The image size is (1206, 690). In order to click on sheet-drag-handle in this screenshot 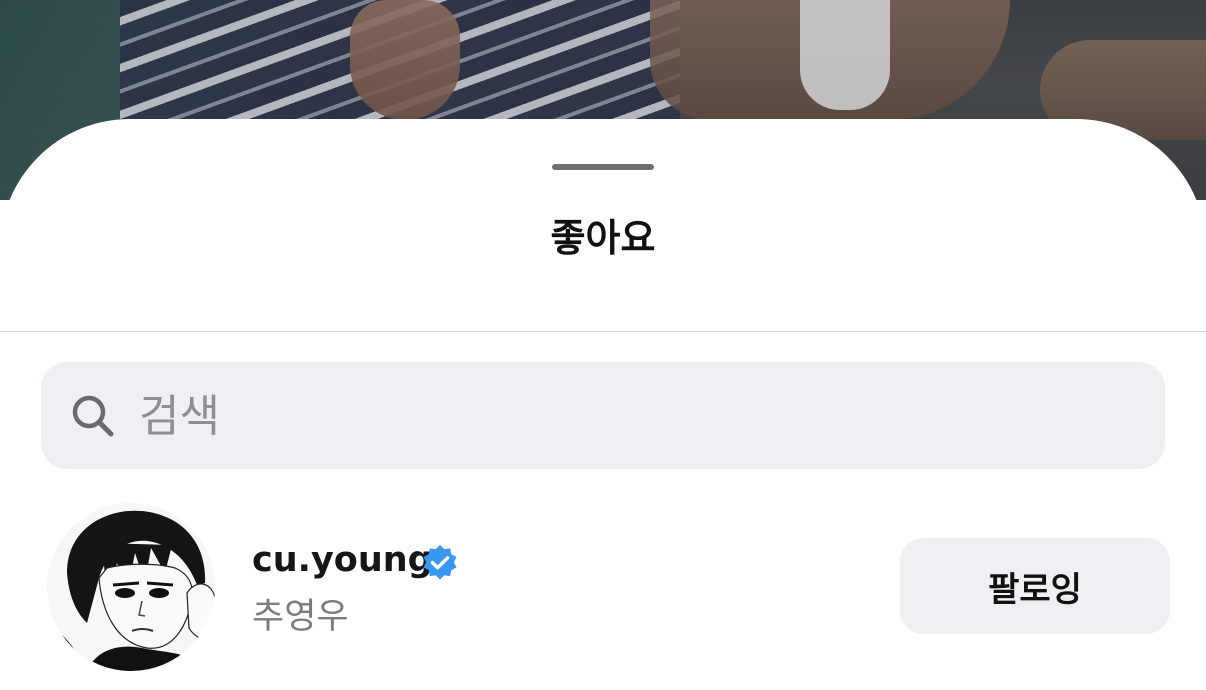, I will do `click(603, 167)`.